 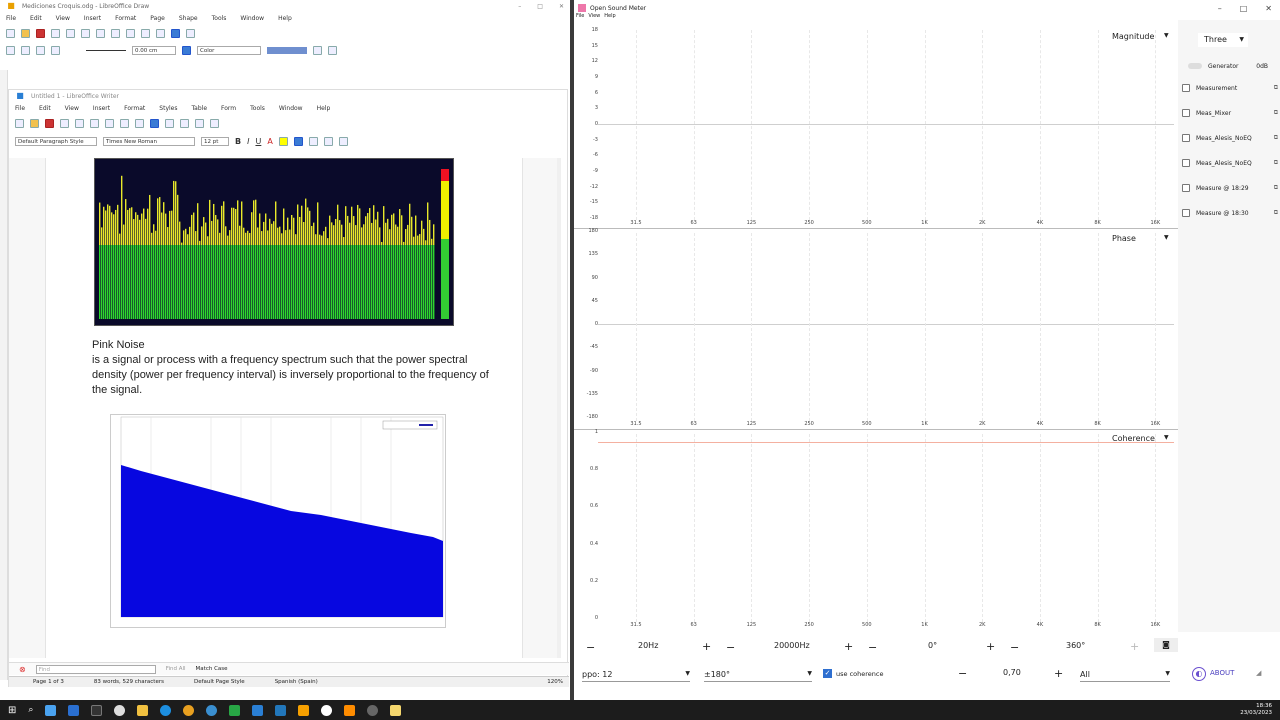 What do you see at coordinates (1166, 237) in the screenshot?
I see `phase-chevron-icon: ▼` at bounding box center [1166, 237].